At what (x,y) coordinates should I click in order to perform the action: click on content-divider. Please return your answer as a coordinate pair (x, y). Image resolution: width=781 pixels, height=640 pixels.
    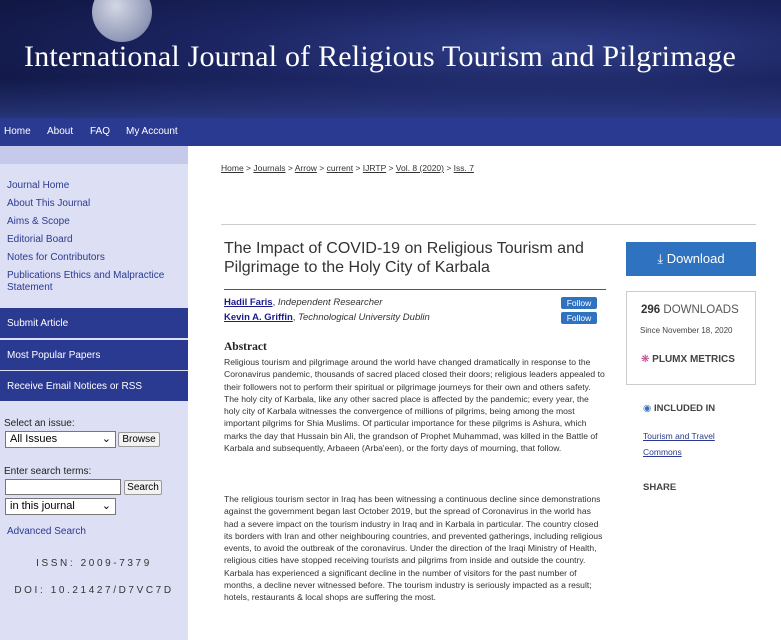
    Looking at the image, I should click on (488, 224).